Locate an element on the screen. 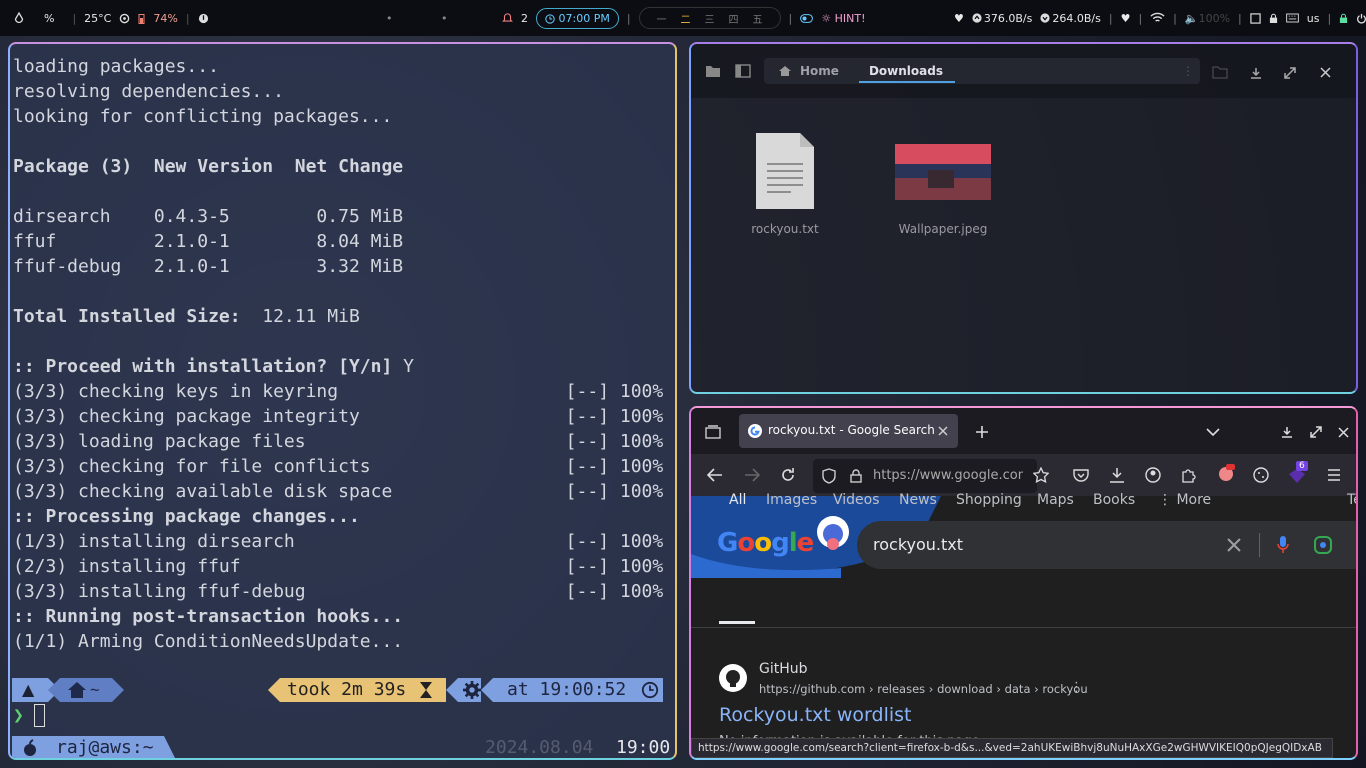 Image resolution: width=1366 pixels, height=768 pixels. apple-icon is located at coordinates (30, 747).